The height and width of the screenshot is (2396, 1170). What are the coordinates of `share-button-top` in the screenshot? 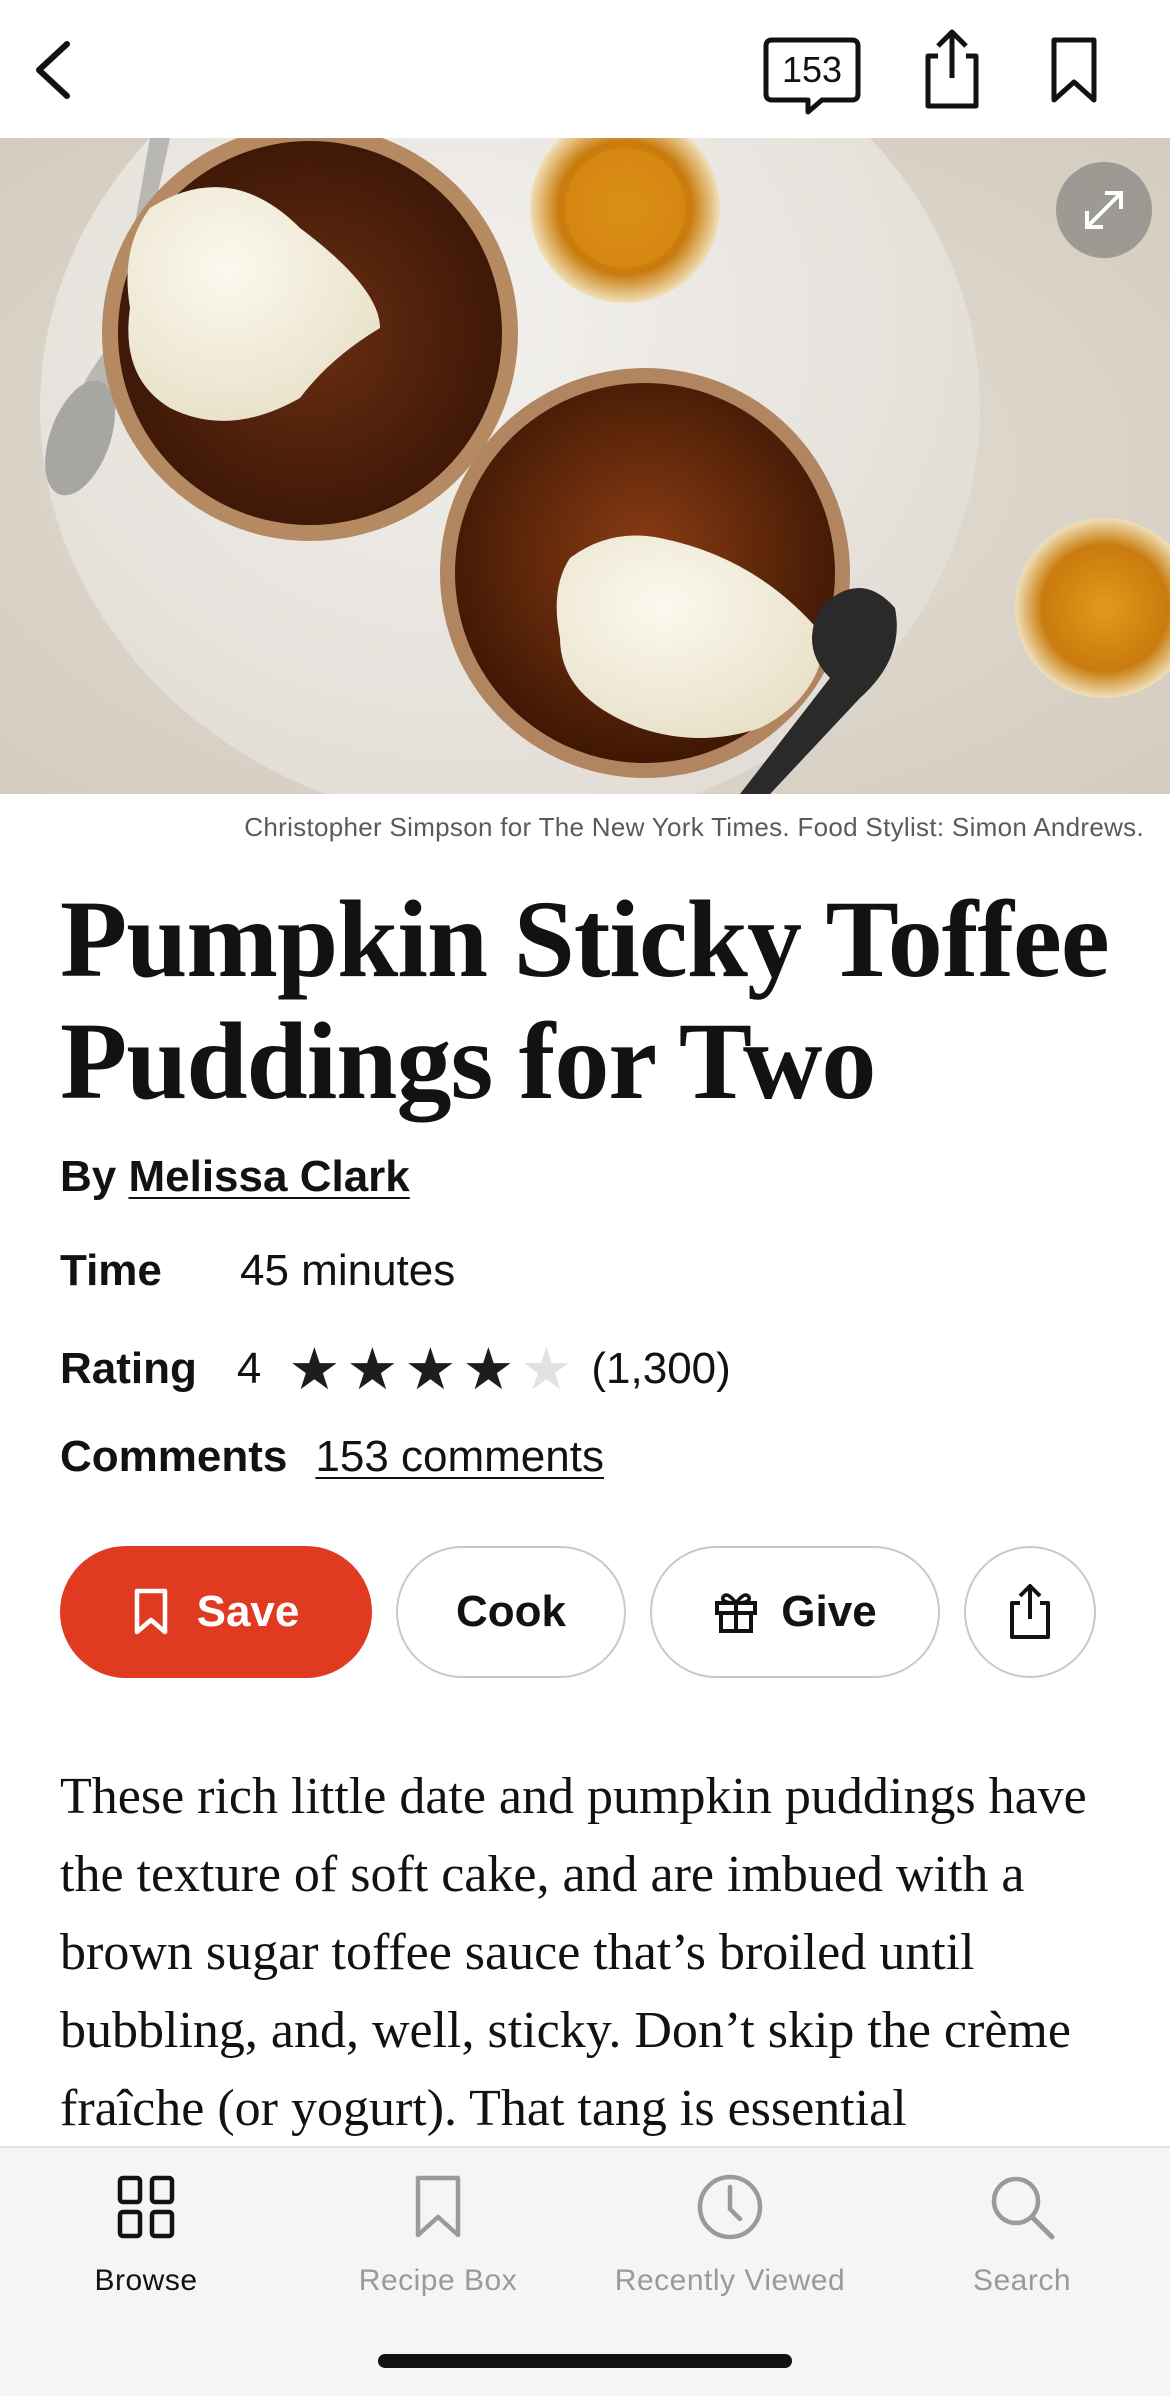 It's located at (952, 70).